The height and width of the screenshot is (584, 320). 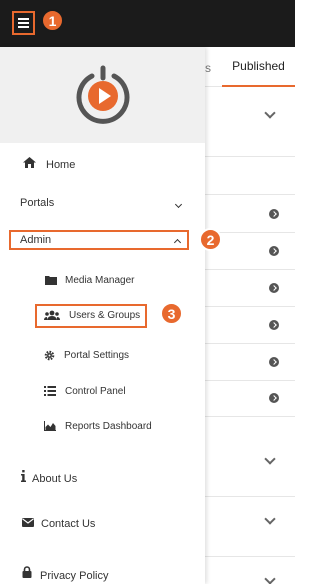 I want to click on hamburger-icon, so click(x=23, y=23).